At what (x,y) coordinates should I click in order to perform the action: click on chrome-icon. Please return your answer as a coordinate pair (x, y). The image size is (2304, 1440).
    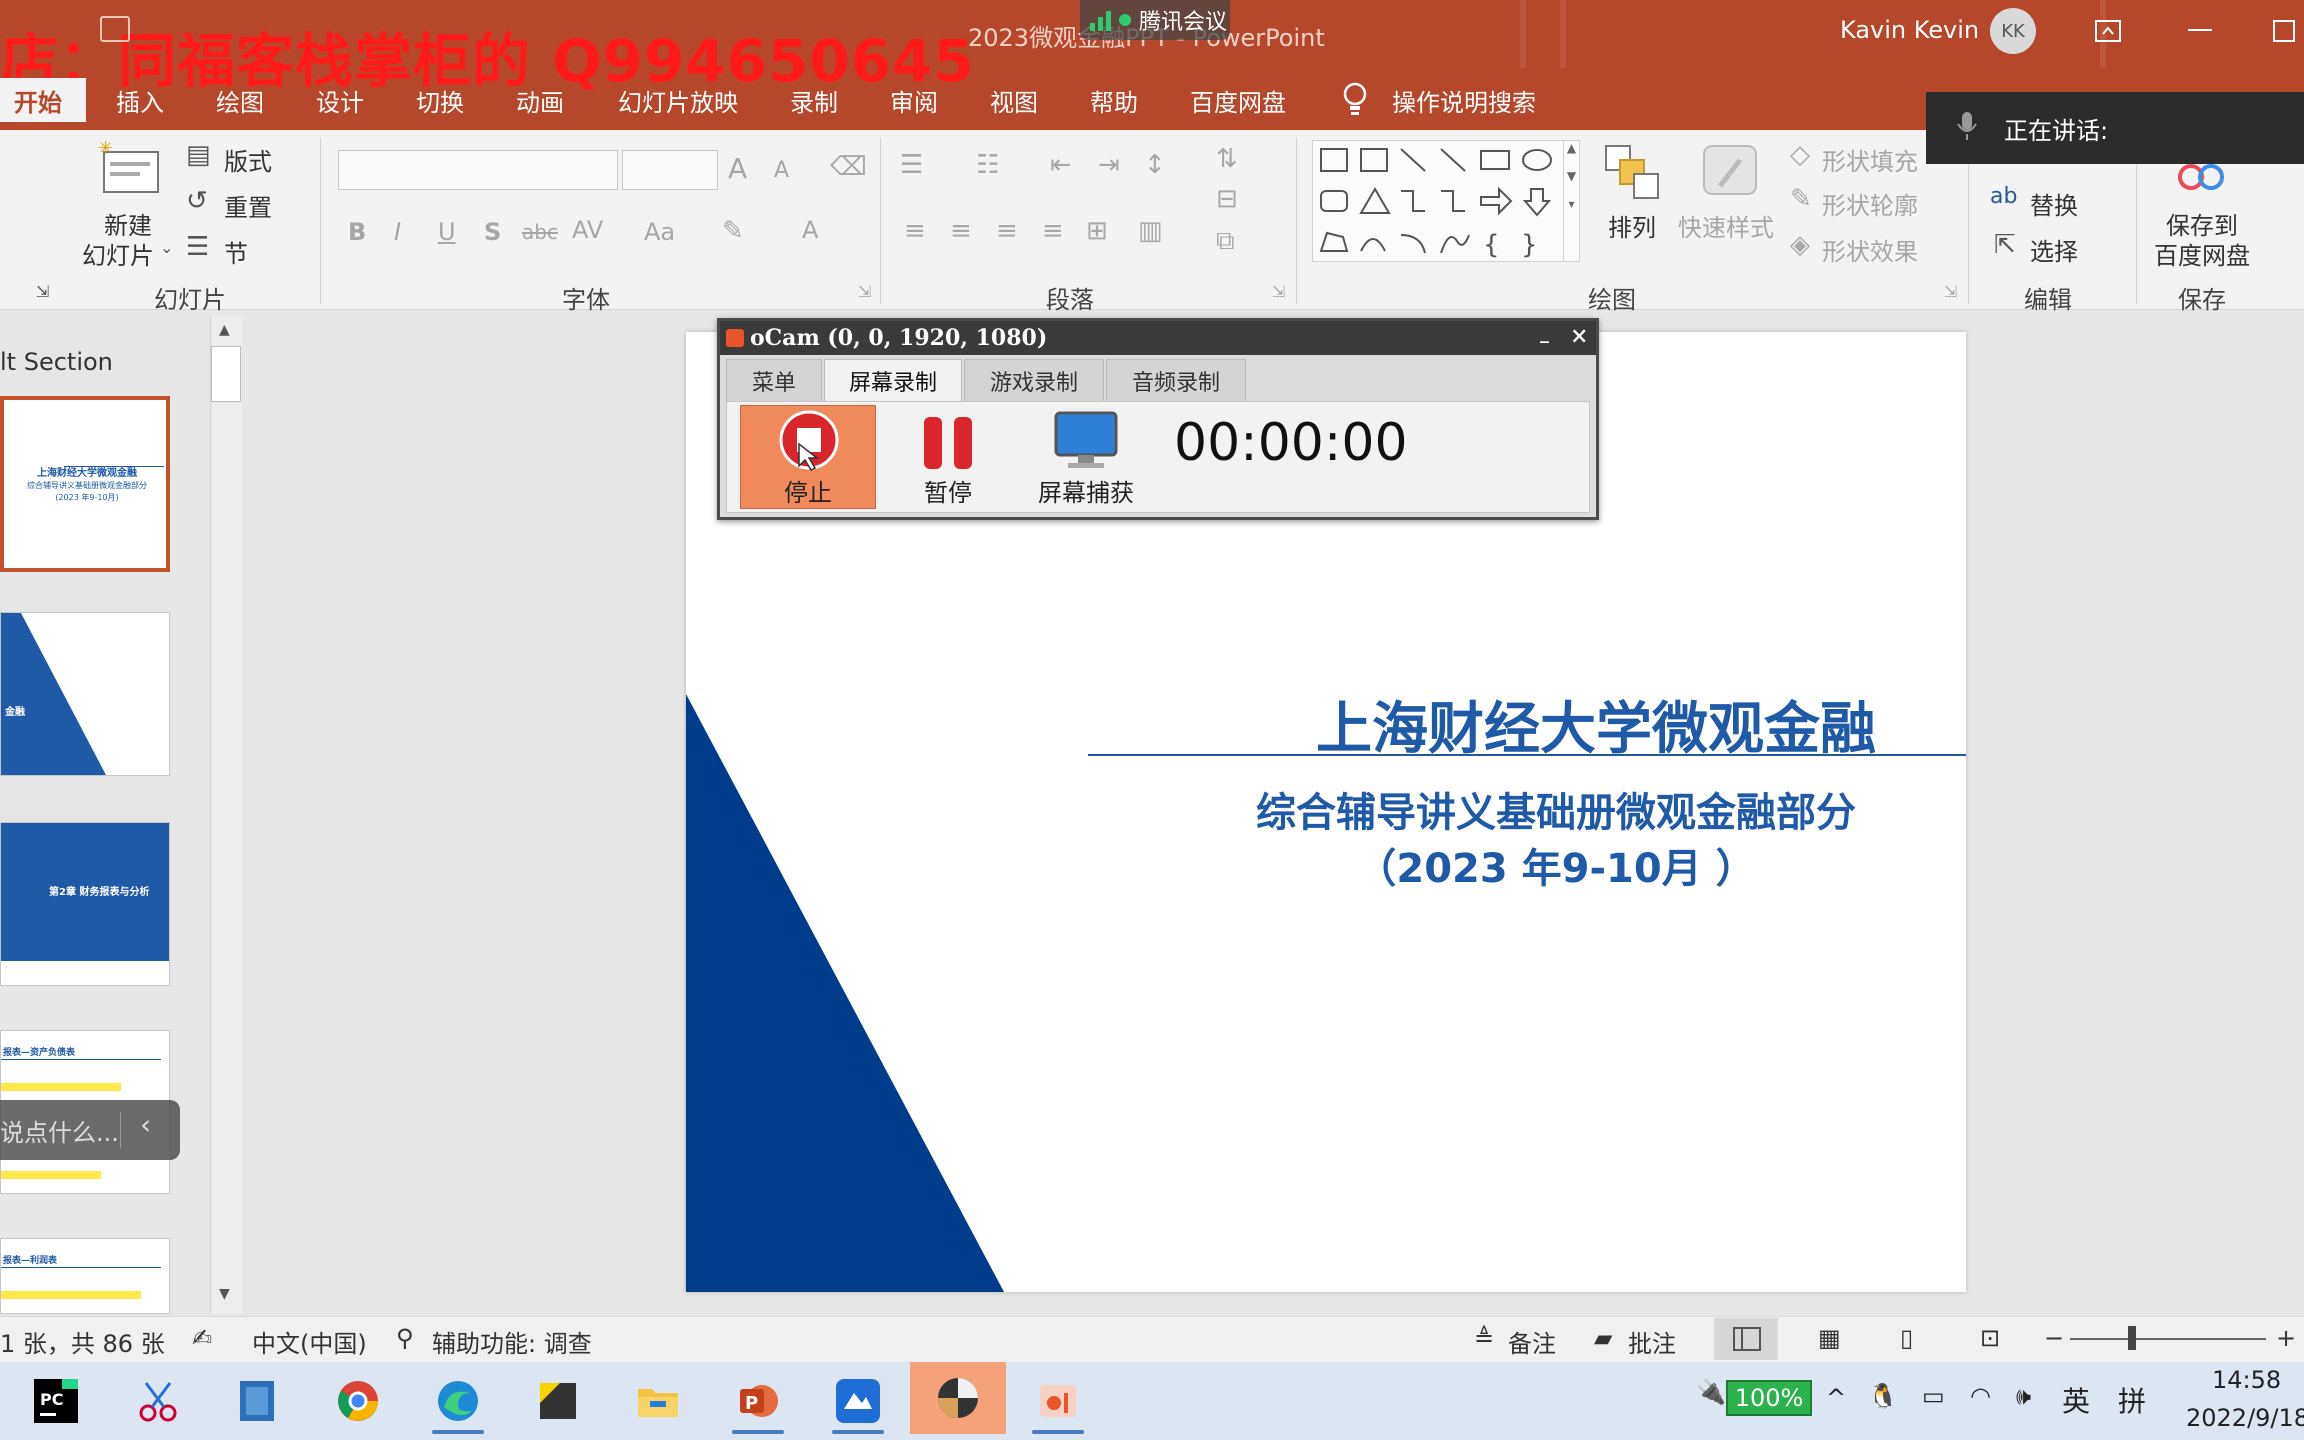
    Looking at the image, I should click on (358, 1401).